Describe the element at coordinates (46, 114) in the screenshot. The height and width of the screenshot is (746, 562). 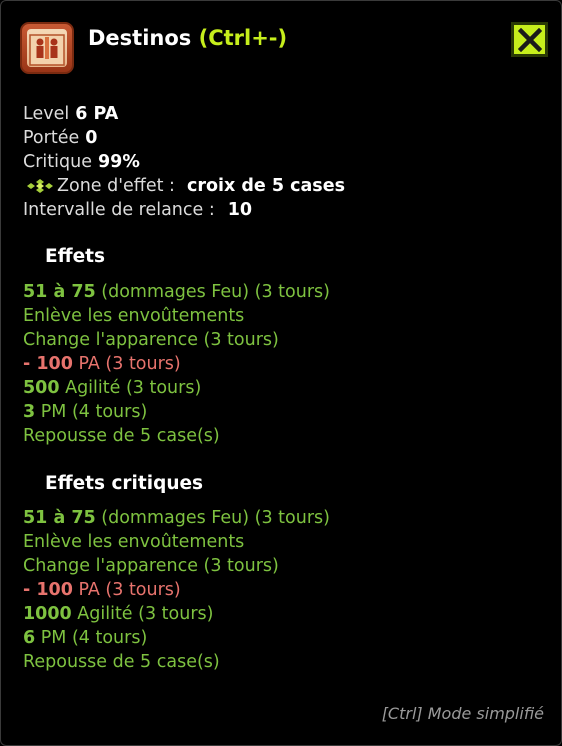
I see `level-label: Level` at that location.